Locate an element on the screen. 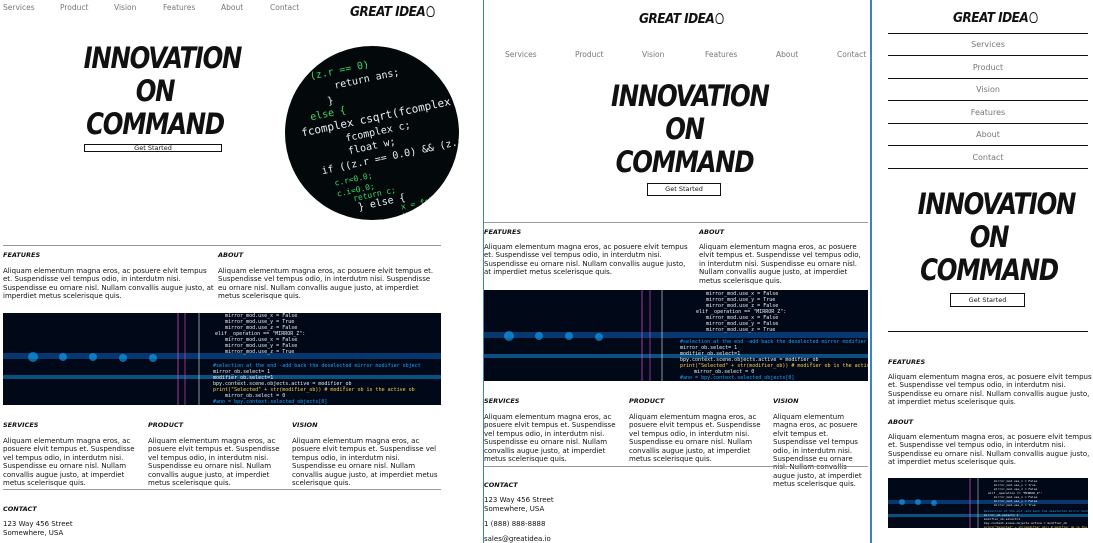 The image size is (1093, 543). code-line: } is located at coordinates (330, 101).